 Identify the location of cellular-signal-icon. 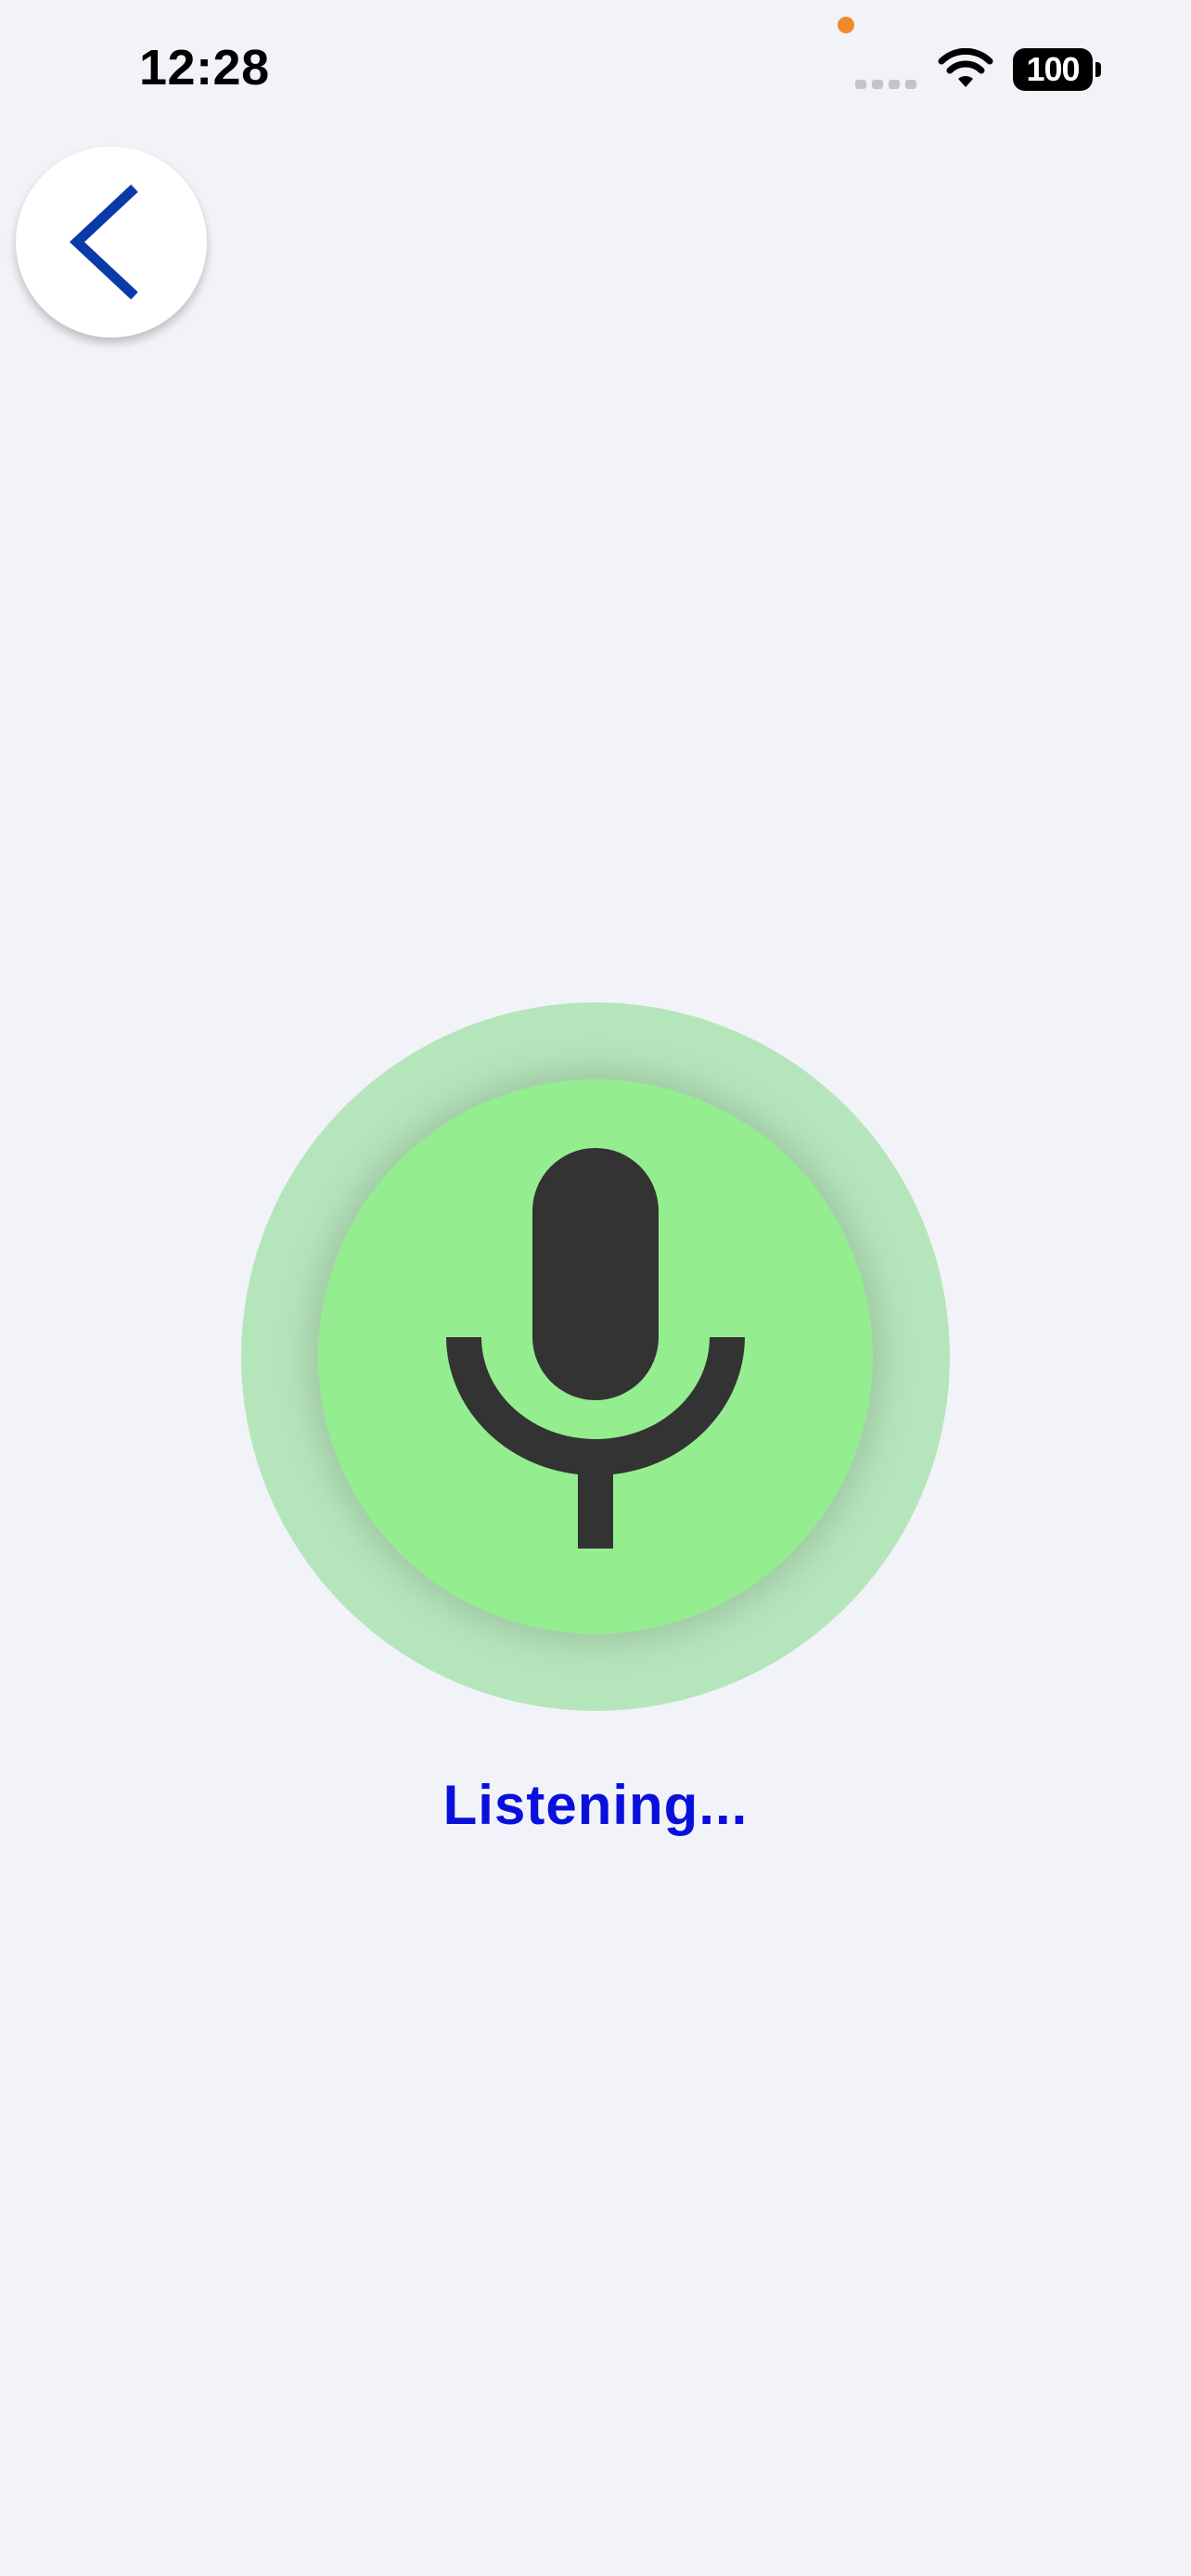
(885, 84).